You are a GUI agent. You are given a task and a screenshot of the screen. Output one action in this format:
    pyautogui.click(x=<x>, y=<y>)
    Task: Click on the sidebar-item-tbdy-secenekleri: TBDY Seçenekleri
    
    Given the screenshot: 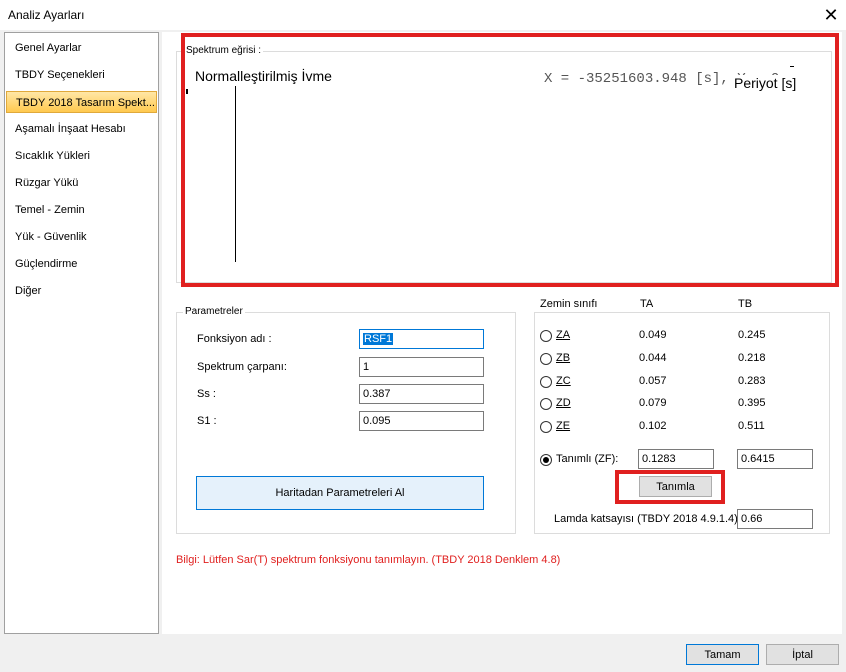 What is the action you would take?
    pyautogui.click(x=81, y=75)
    